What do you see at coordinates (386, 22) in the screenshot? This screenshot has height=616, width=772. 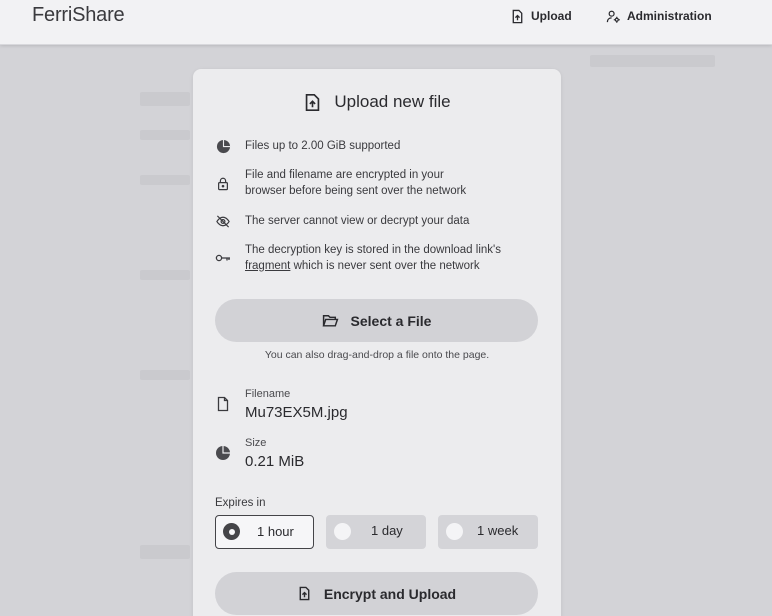 I see `top-navigation-bar: FerriShare Upload Administration` at bounding box center [386, 22].